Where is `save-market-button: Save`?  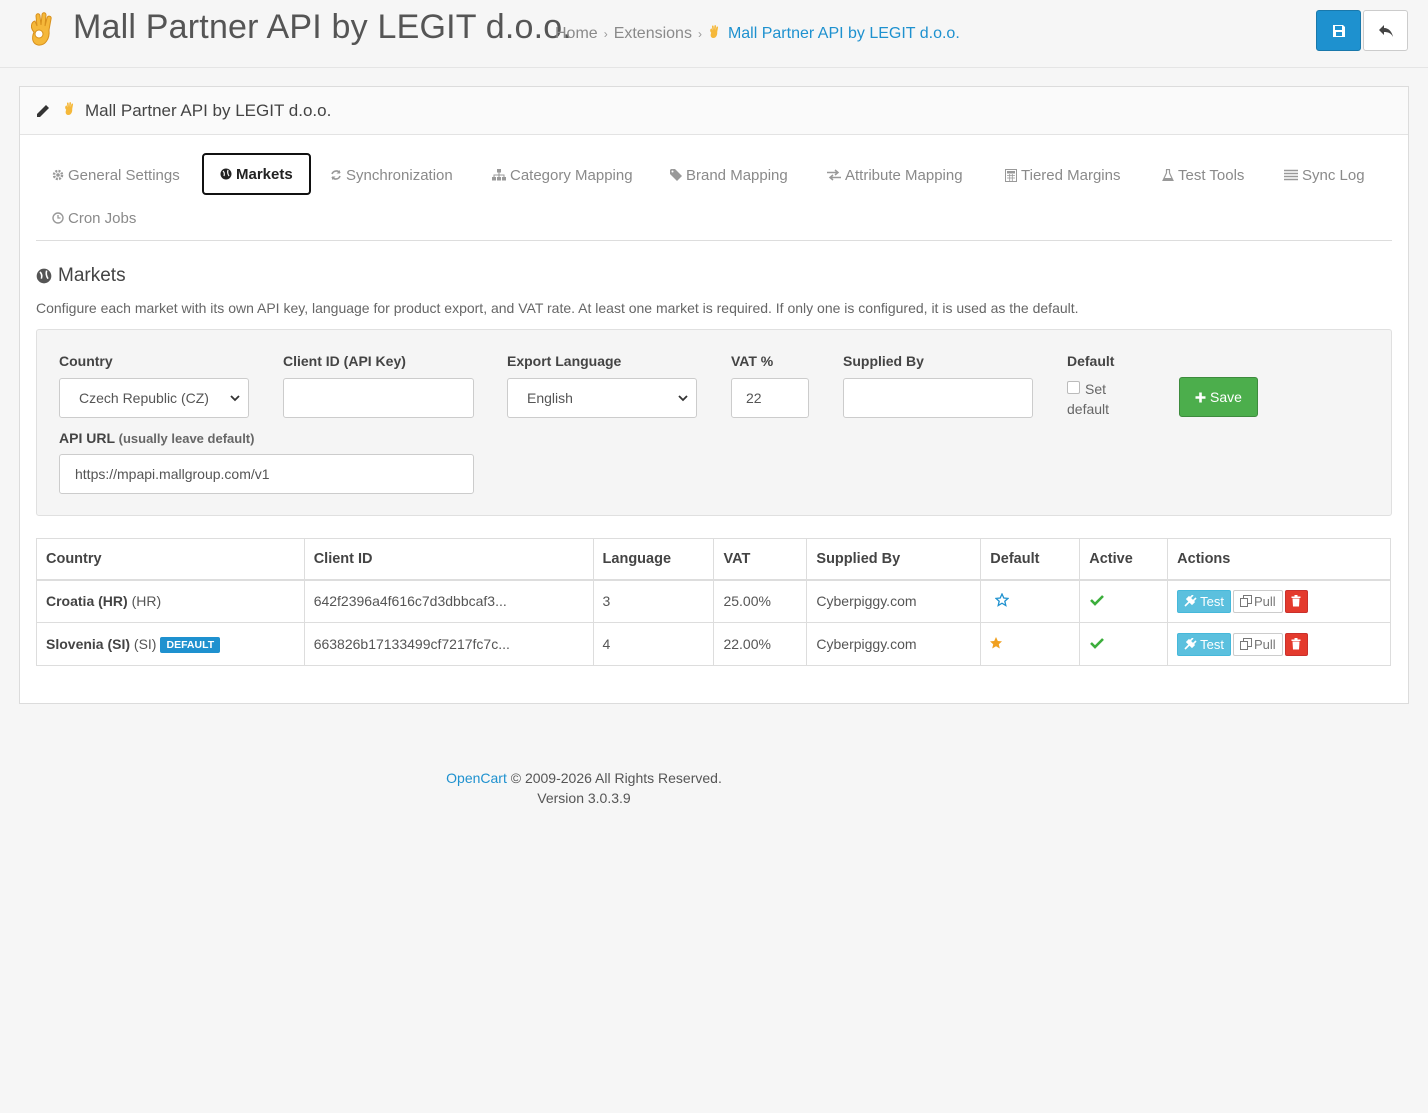 save-market-button: Save is located at coordinates (1218, 397).